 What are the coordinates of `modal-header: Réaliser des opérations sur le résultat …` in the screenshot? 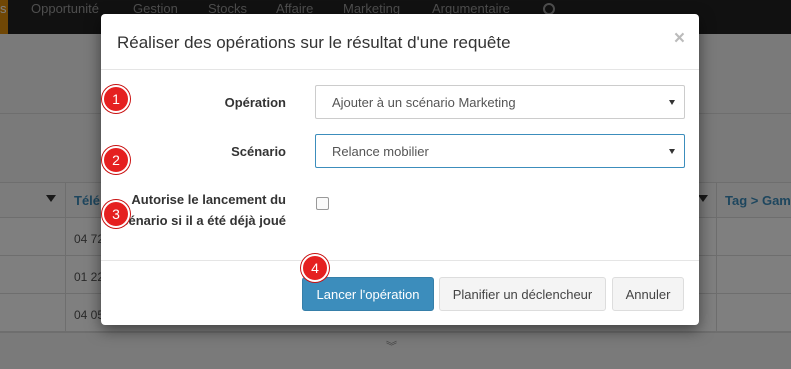 It's located at (400, 42).